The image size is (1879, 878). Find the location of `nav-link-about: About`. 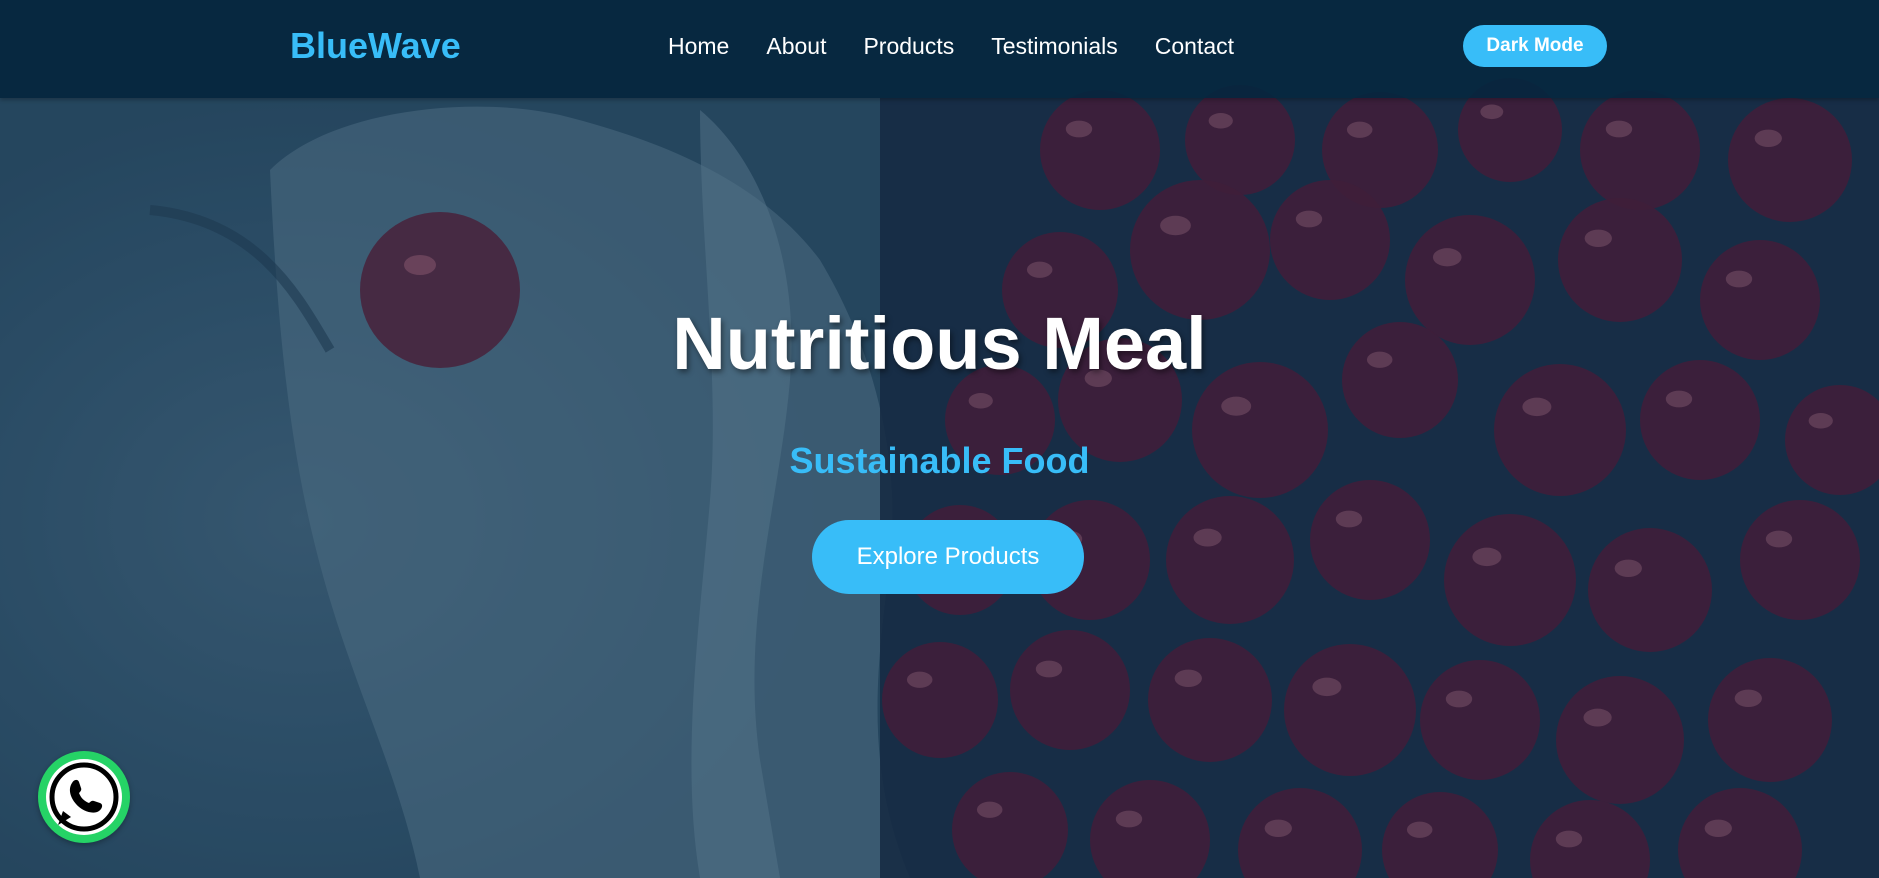

nav-link-about: About is located at coordinates (796, 46).